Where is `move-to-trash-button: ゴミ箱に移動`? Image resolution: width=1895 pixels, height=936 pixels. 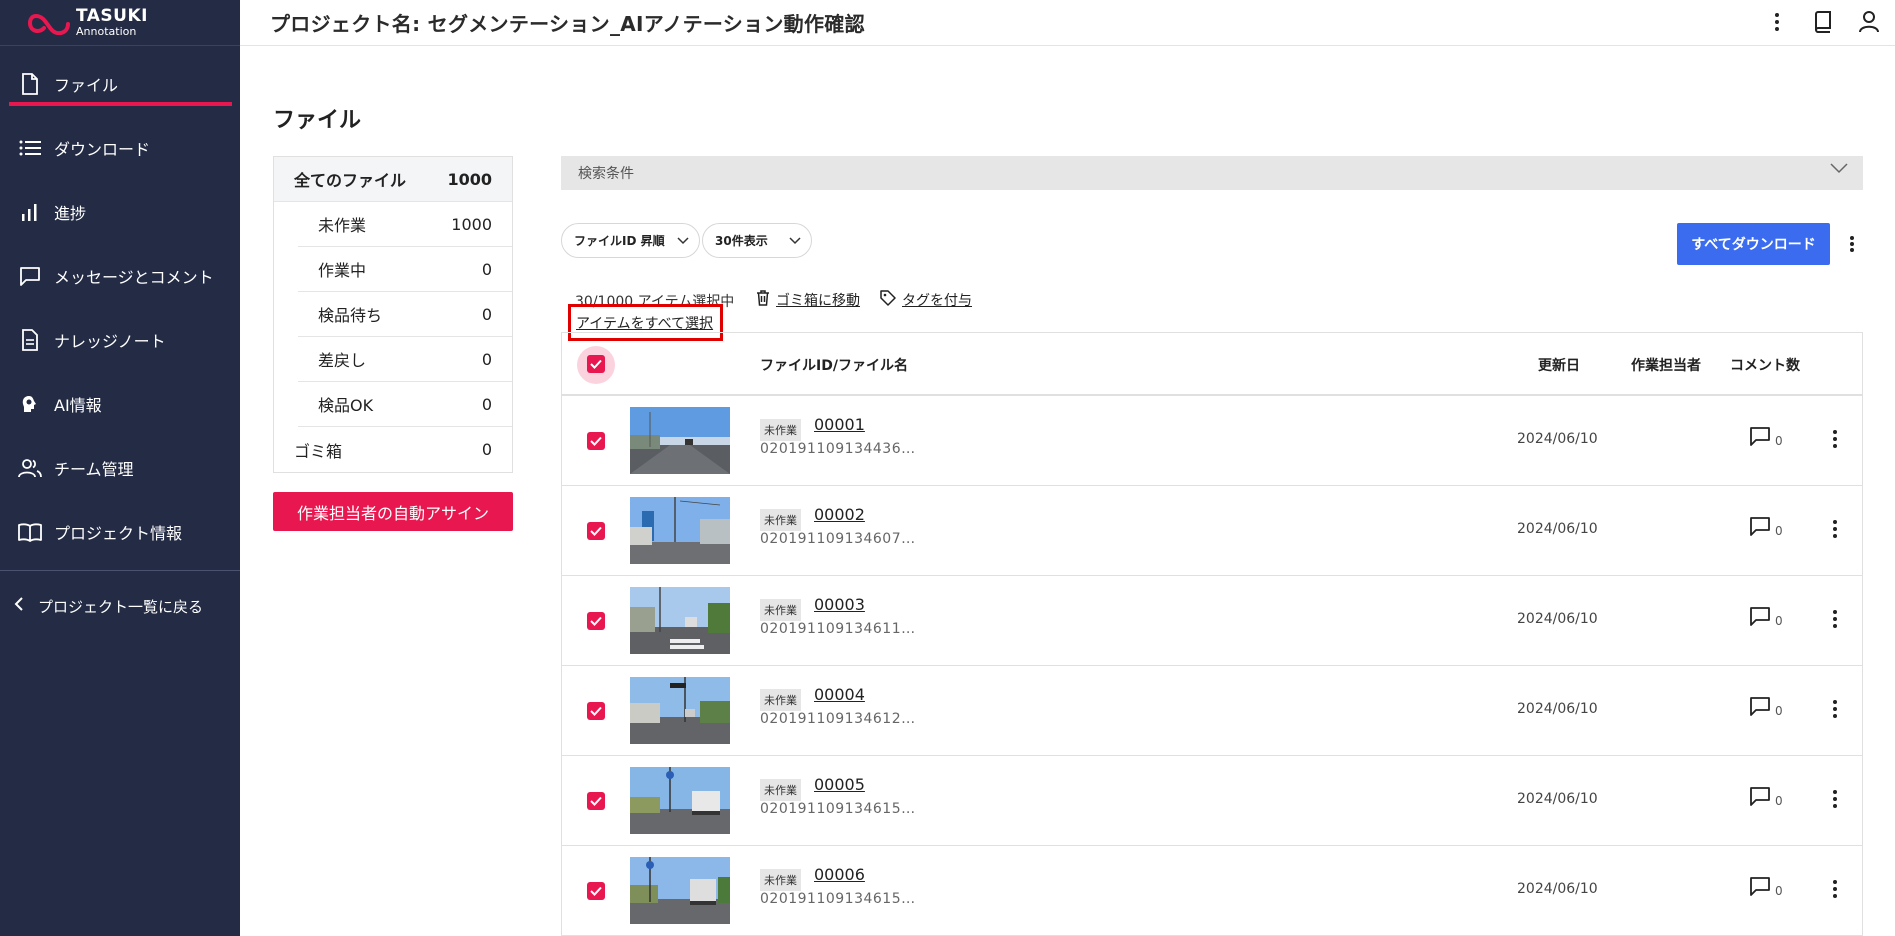 move-to-trash-button: ゴミ箱に移動 is located at coordinates (808, 300).